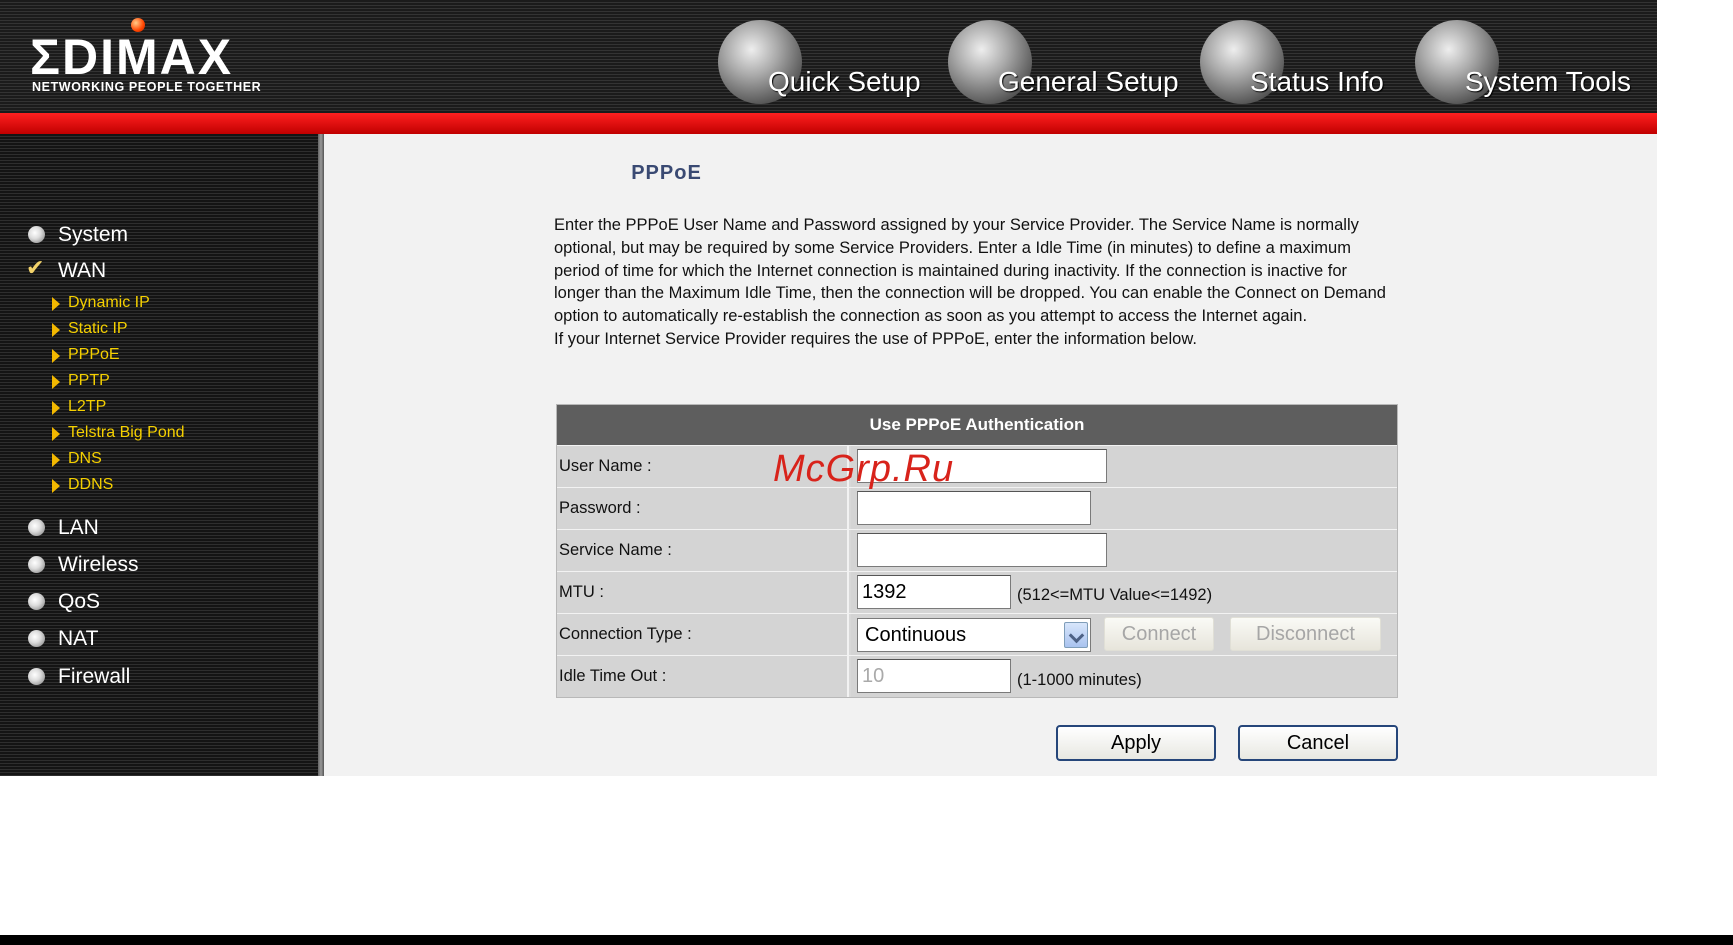 The image size is (1733, 945). What do you see at coordinates (126, 432) in the screenshot?
I see `sidebar-sub-label: Telstra Big Pond` at bounding box center [126, 432].